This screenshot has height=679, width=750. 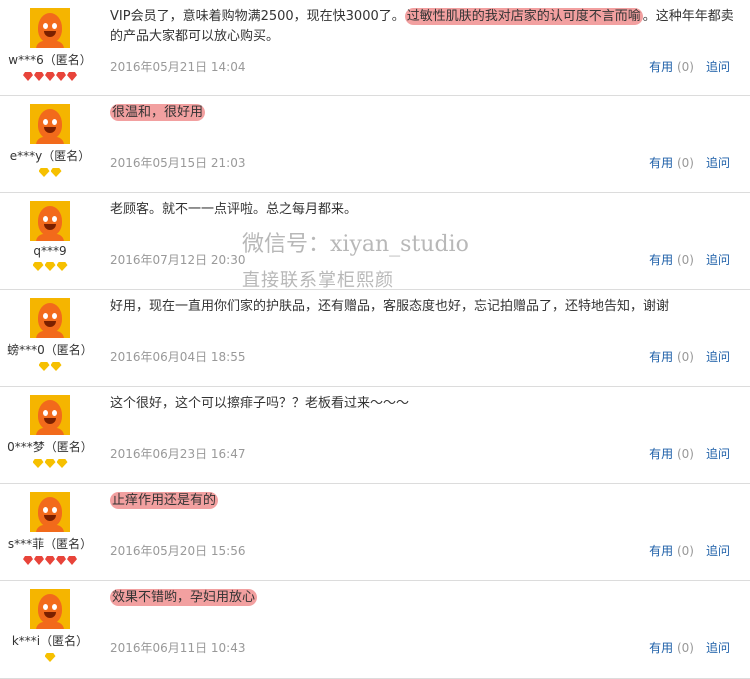 I want to click on reviewer-name: e***y（匿名）, so click(x=50, y=156).